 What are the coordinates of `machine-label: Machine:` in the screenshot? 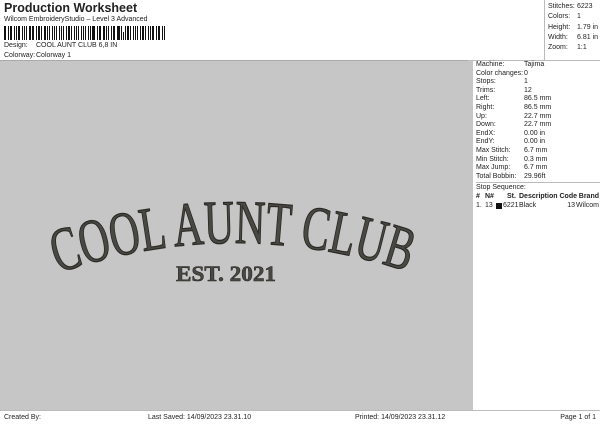 It's located at (490, 64).